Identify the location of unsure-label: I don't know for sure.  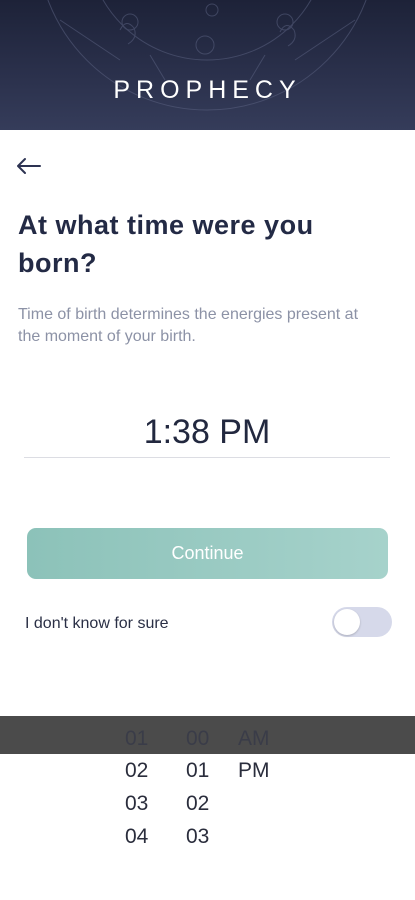
(97, 623).